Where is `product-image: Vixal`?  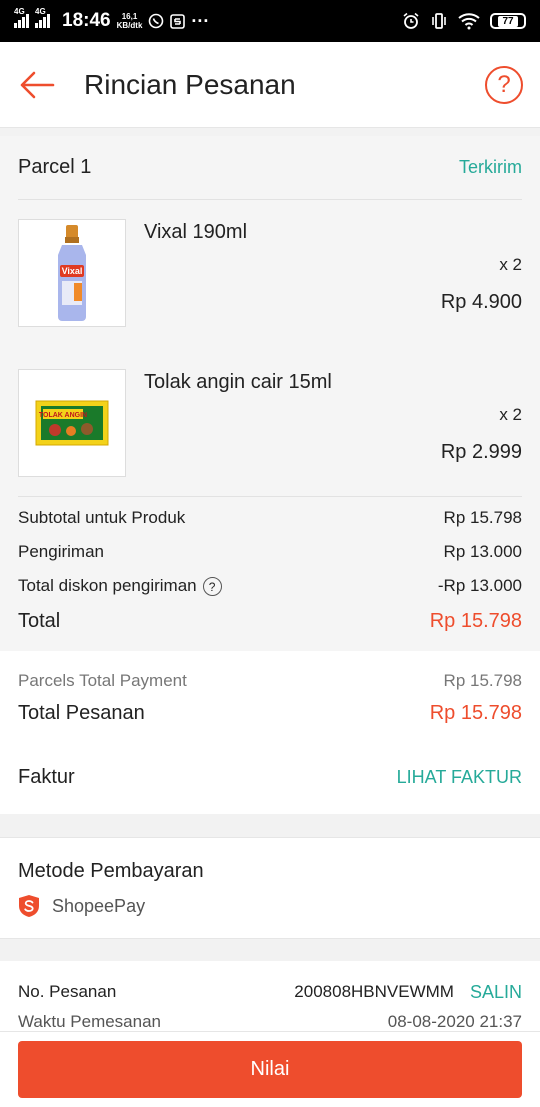
product-image: Vixal is located at coordinates (72, 273).